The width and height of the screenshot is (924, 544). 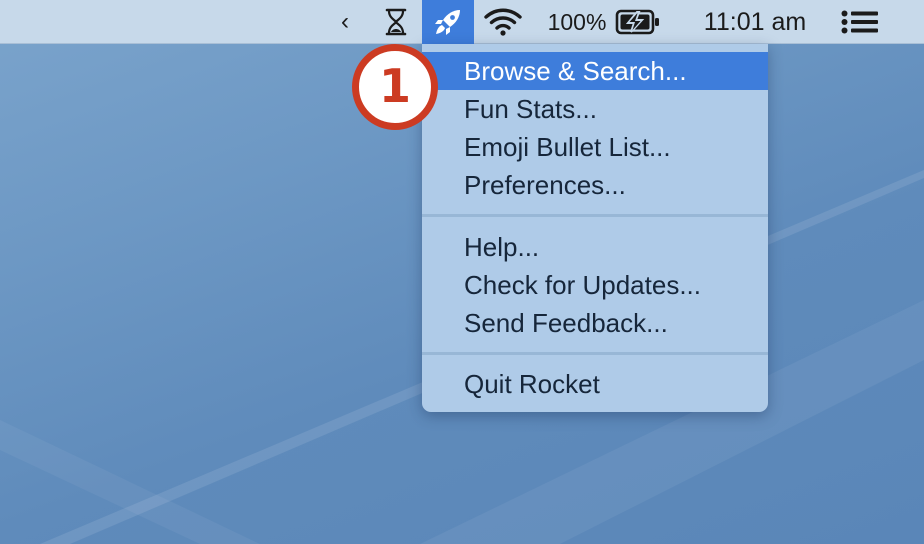 I want to click on rocket-icon, so click(x=447, y=22).